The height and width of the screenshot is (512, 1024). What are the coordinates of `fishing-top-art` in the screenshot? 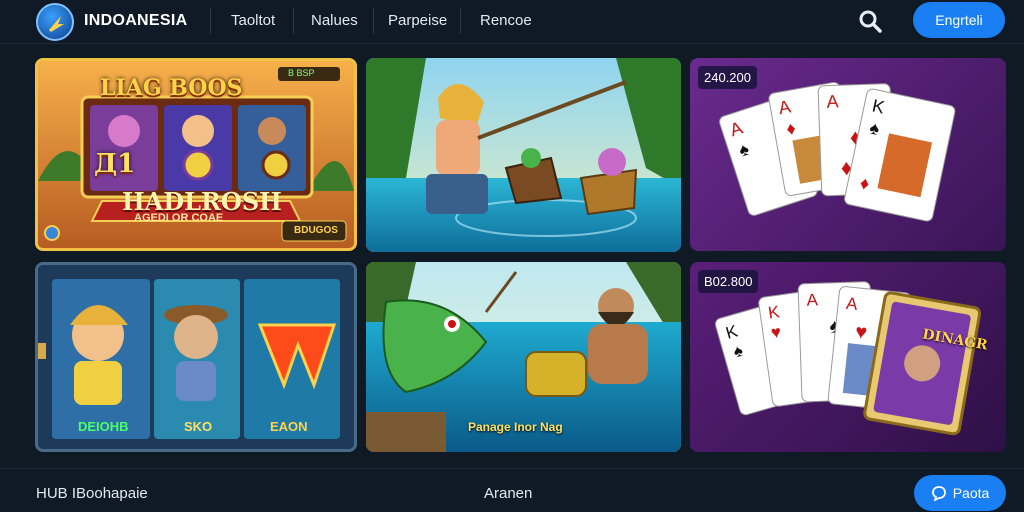 It's located at (523, 155).